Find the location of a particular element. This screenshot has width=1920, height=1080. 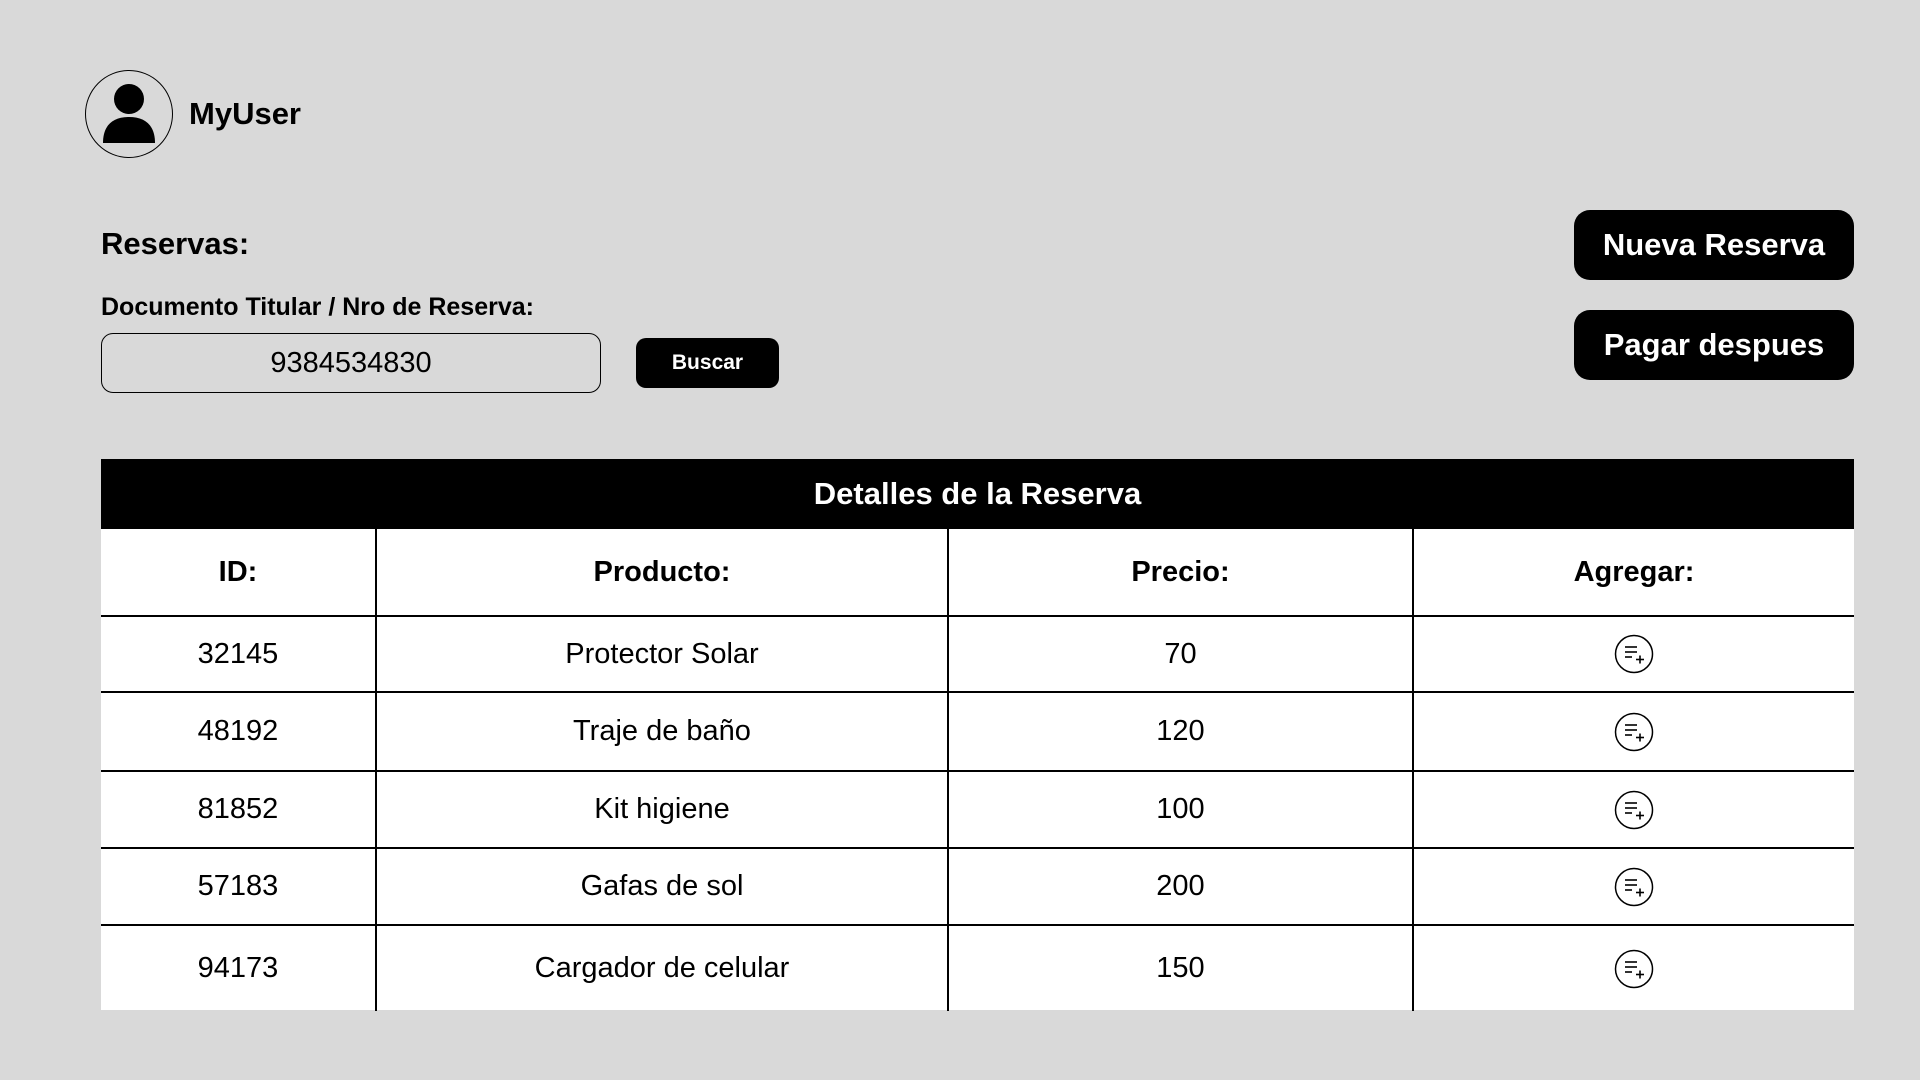

cell-id: 94173 is located at coordinates (238, 968).